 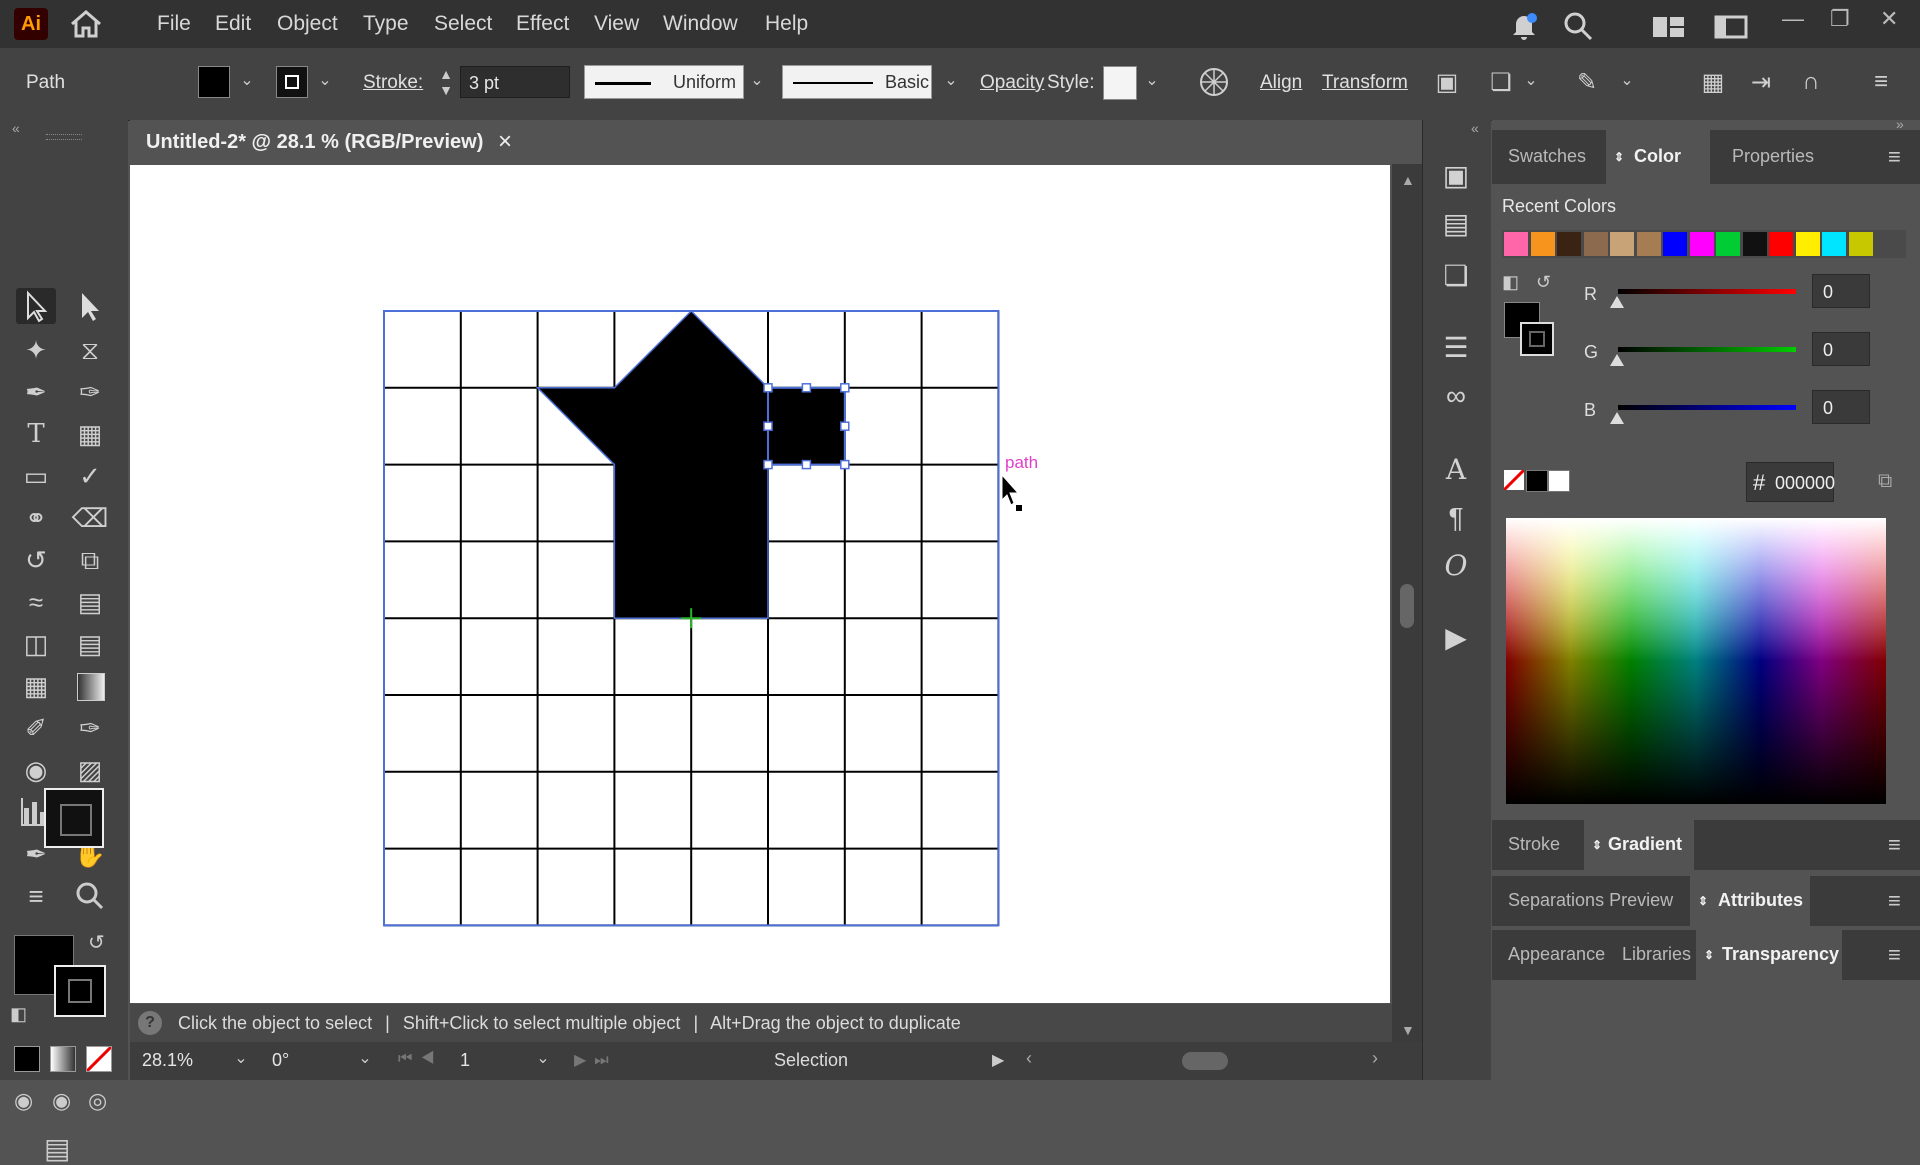 I want to click on status-menu-arrow-icon: ▶, so click(x=998, y=1060).